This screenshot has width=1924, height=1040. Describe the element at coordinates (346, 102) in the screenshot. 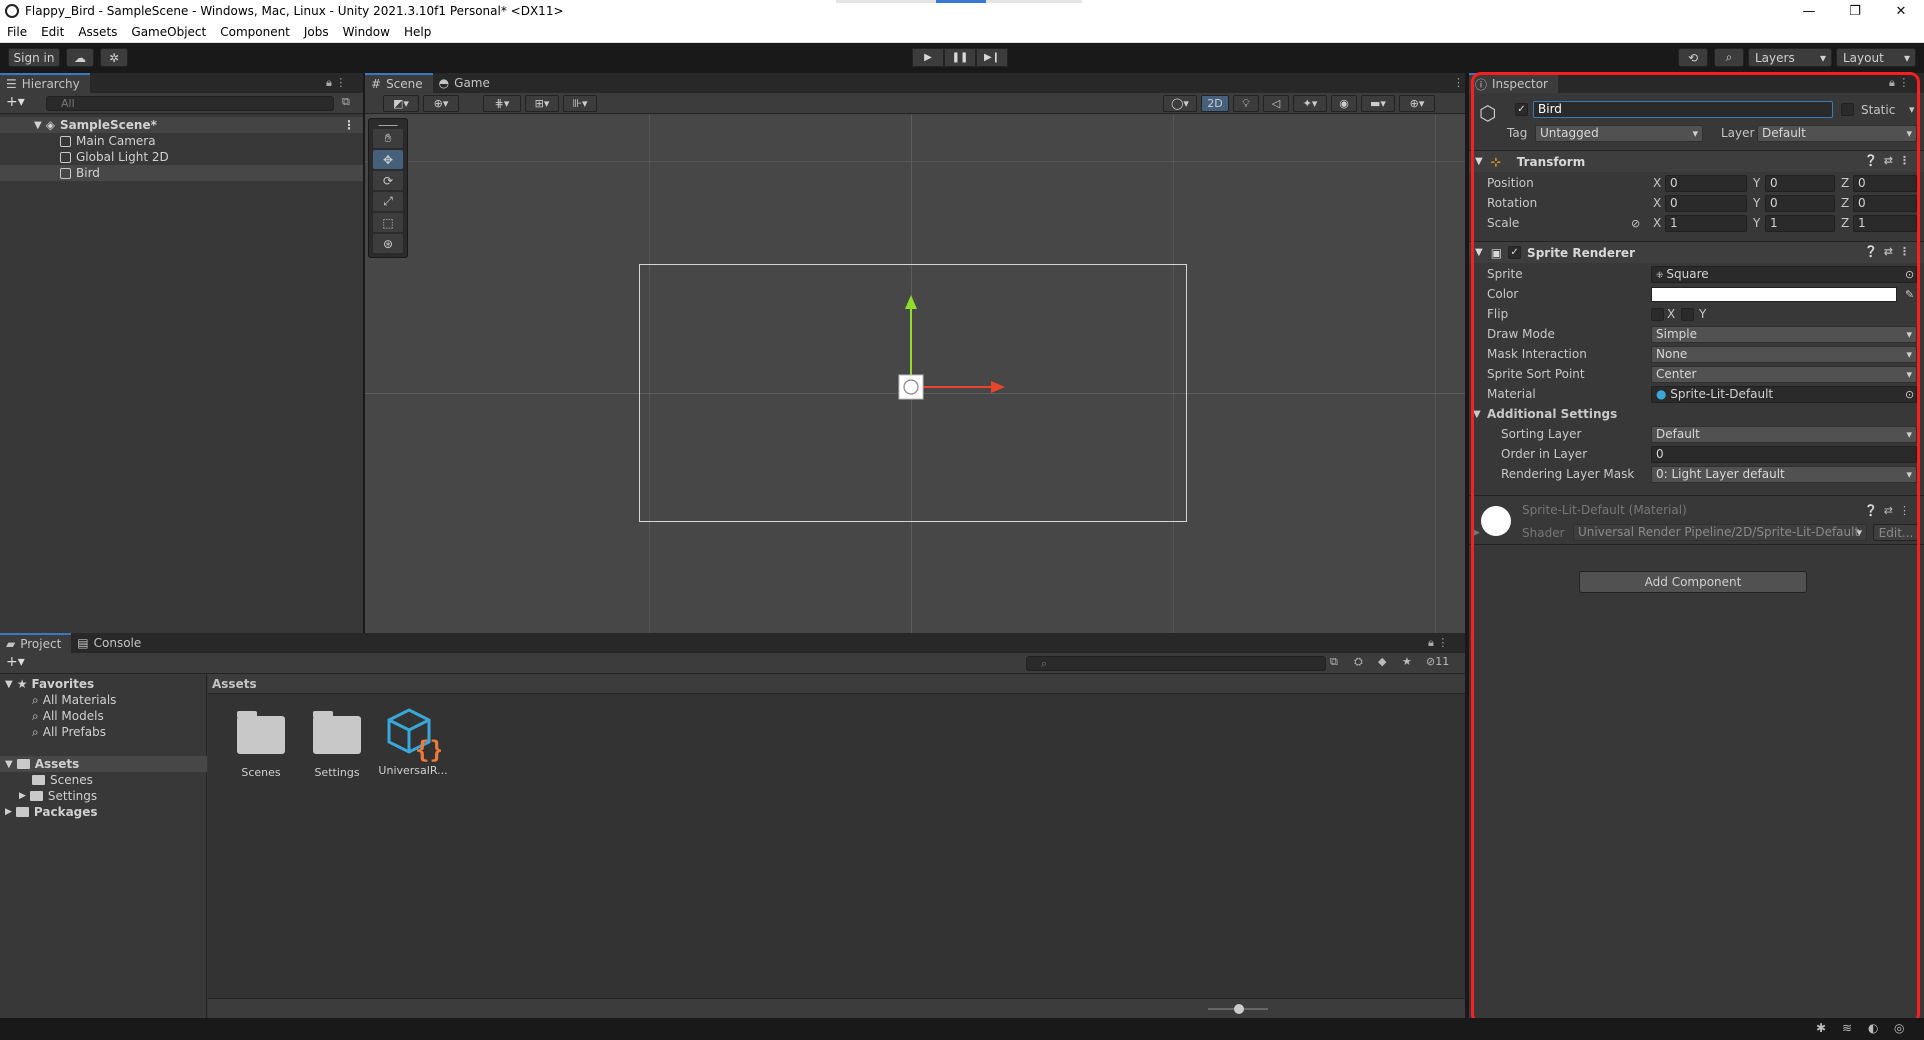

I see `scene-search-icon: ⧉` at that location.